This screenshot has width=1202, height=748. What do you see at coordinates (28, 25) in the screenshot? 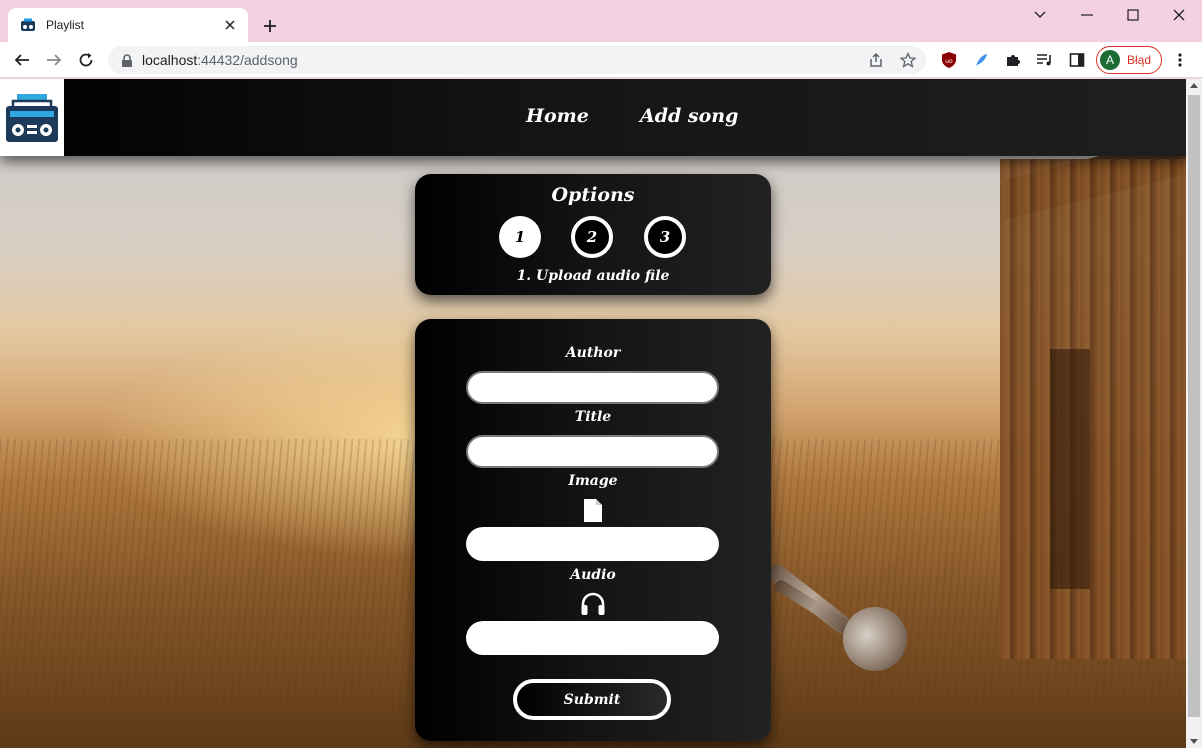
I see `radio-favicon-icon` at bounding box center [28, 25].